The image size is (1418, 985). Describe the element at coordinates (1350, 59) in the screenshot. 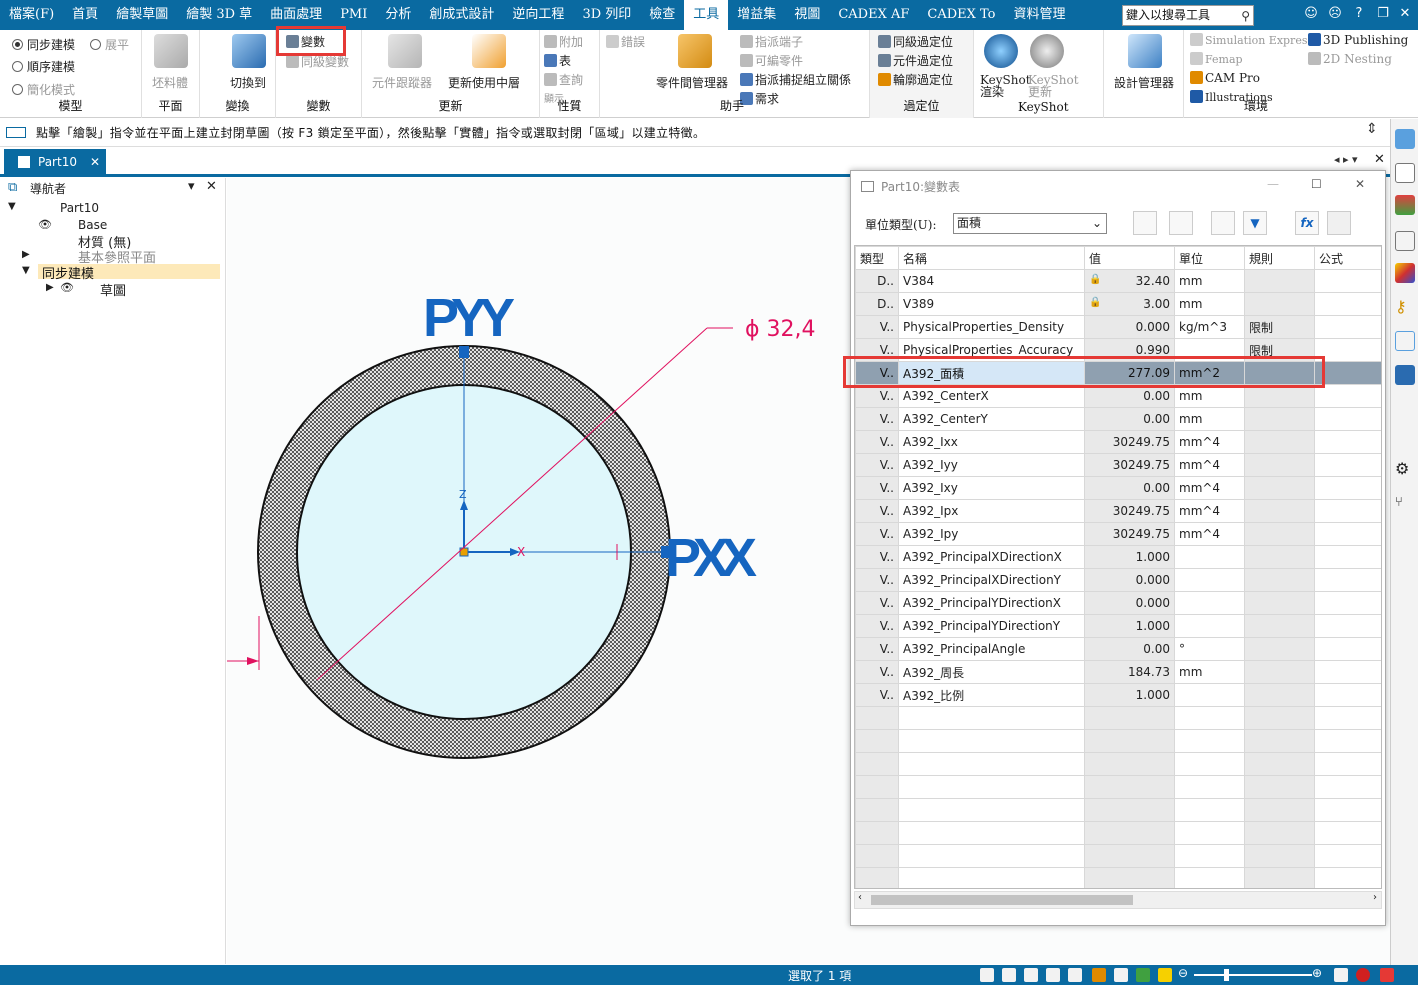

I see `2d-nesting-button: 2D Nesting` at that location.